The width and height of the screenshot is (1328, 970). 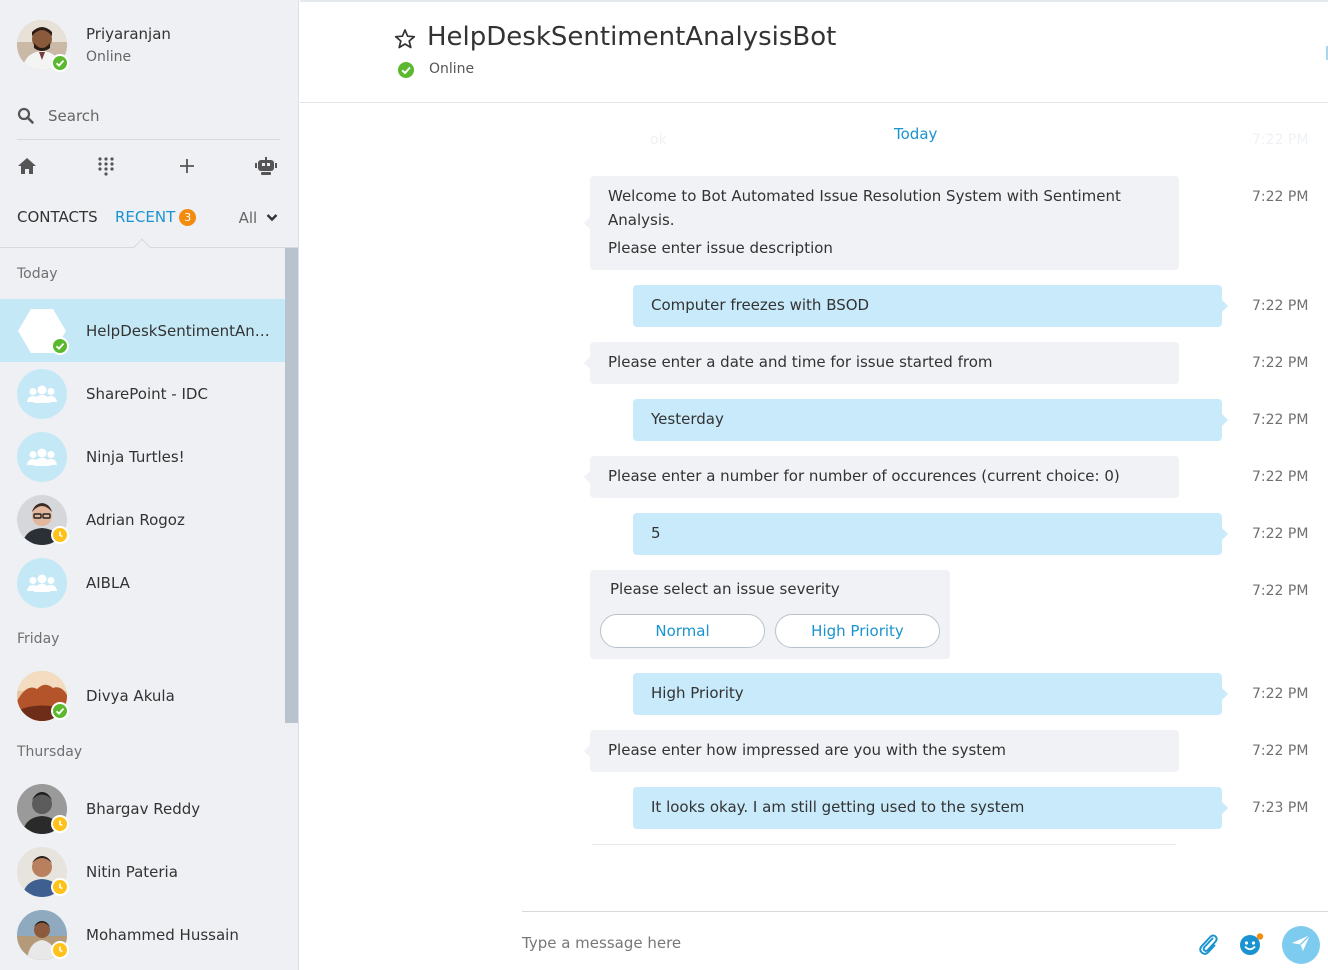 I want to click on filter-dropdown: All, so click(x=258, y=217).